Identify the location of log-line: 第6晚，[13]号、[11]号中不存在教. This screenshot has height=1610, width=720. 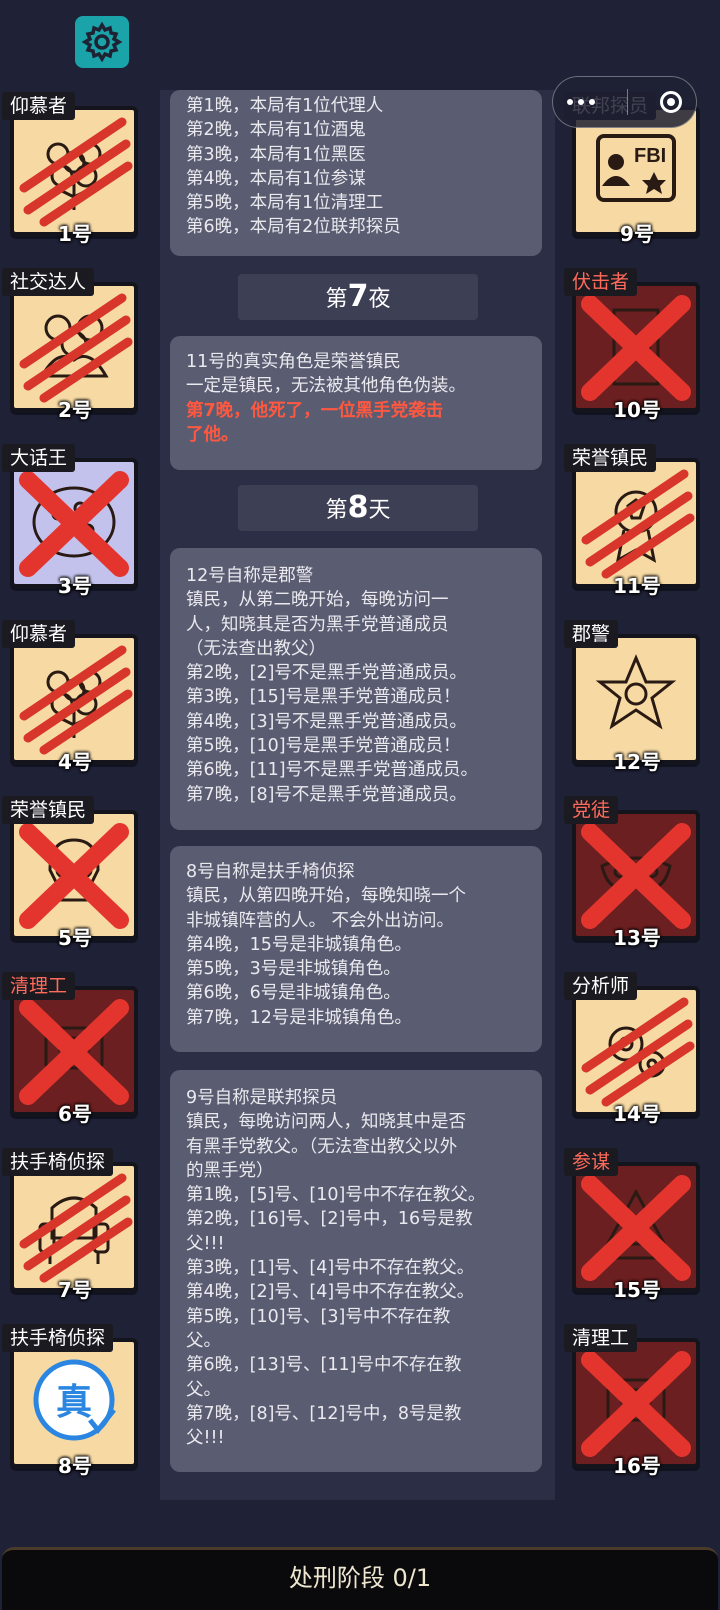
(324, 1365).